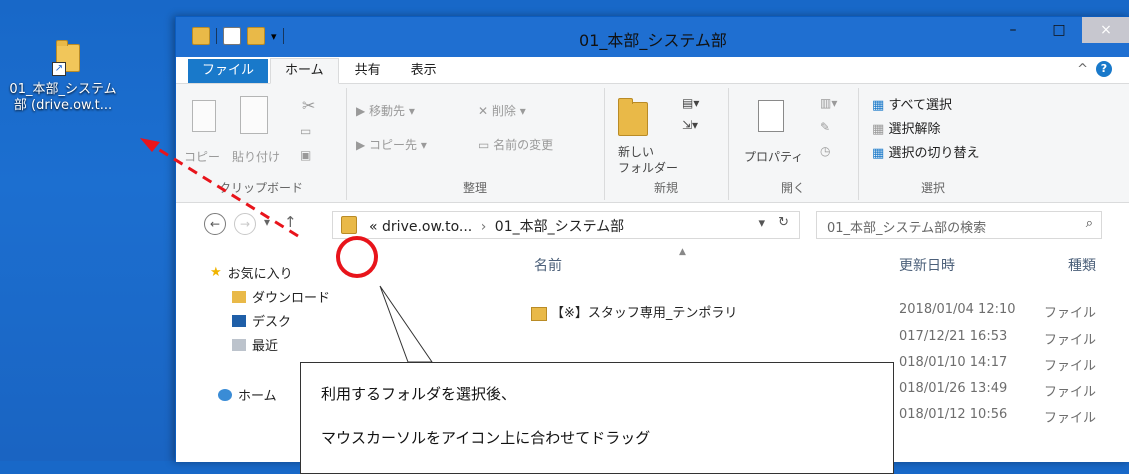  What do you see at coordinates (406, 324) in the screenshot?
I see `callout-pointer` at bounding box center [406, 324].